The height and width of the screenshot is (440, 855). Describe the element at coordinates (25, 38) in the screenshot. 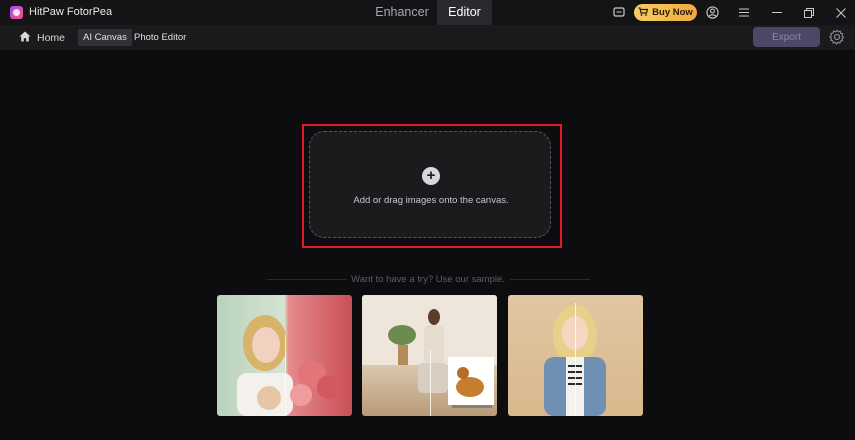

I see `home-icon` at that location.